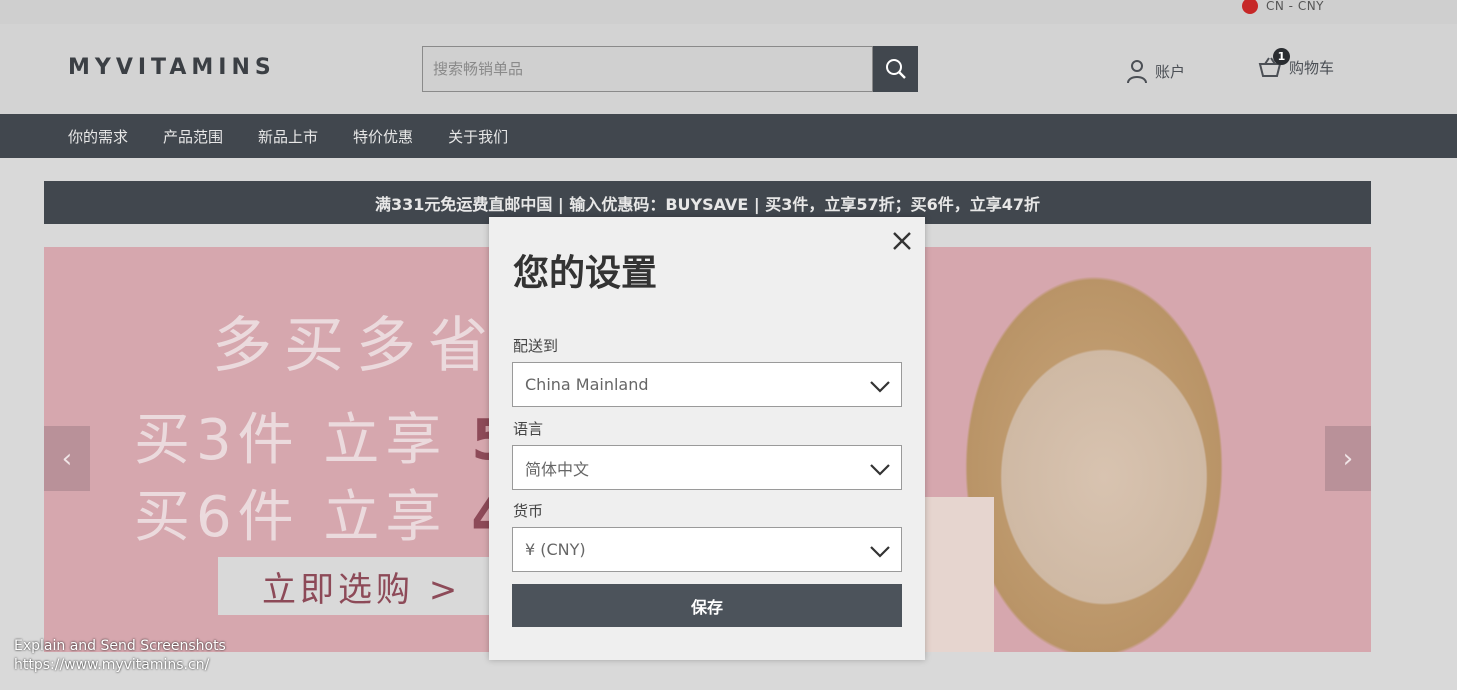  What do you see at coordinates (193, 136) in the screenshot?
I see `nav-item-products: 产品范围` at bounding box center [193, 136].